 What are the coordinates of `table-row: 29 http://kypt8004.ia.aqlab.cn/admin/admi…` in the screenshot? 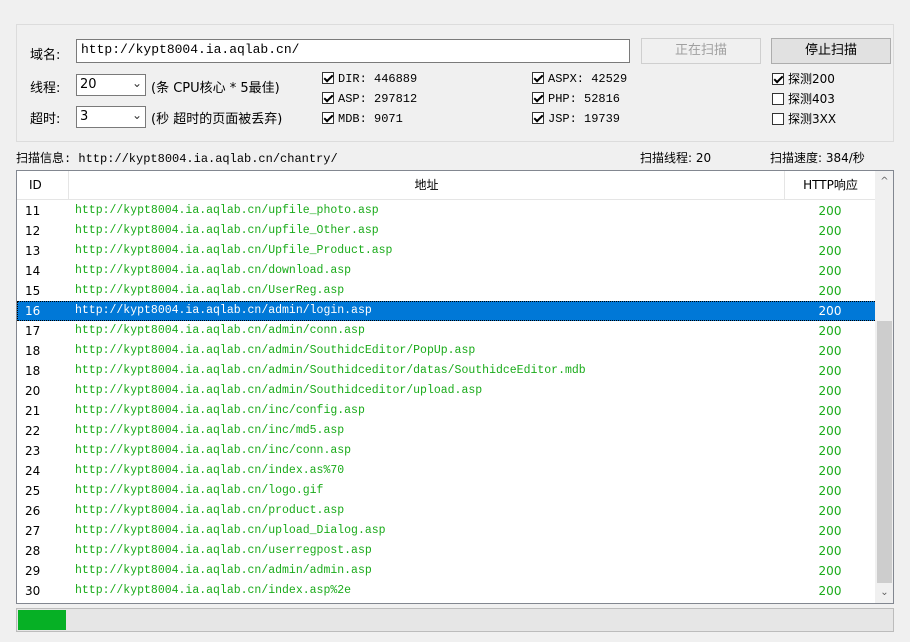 It's located at (447, 571).